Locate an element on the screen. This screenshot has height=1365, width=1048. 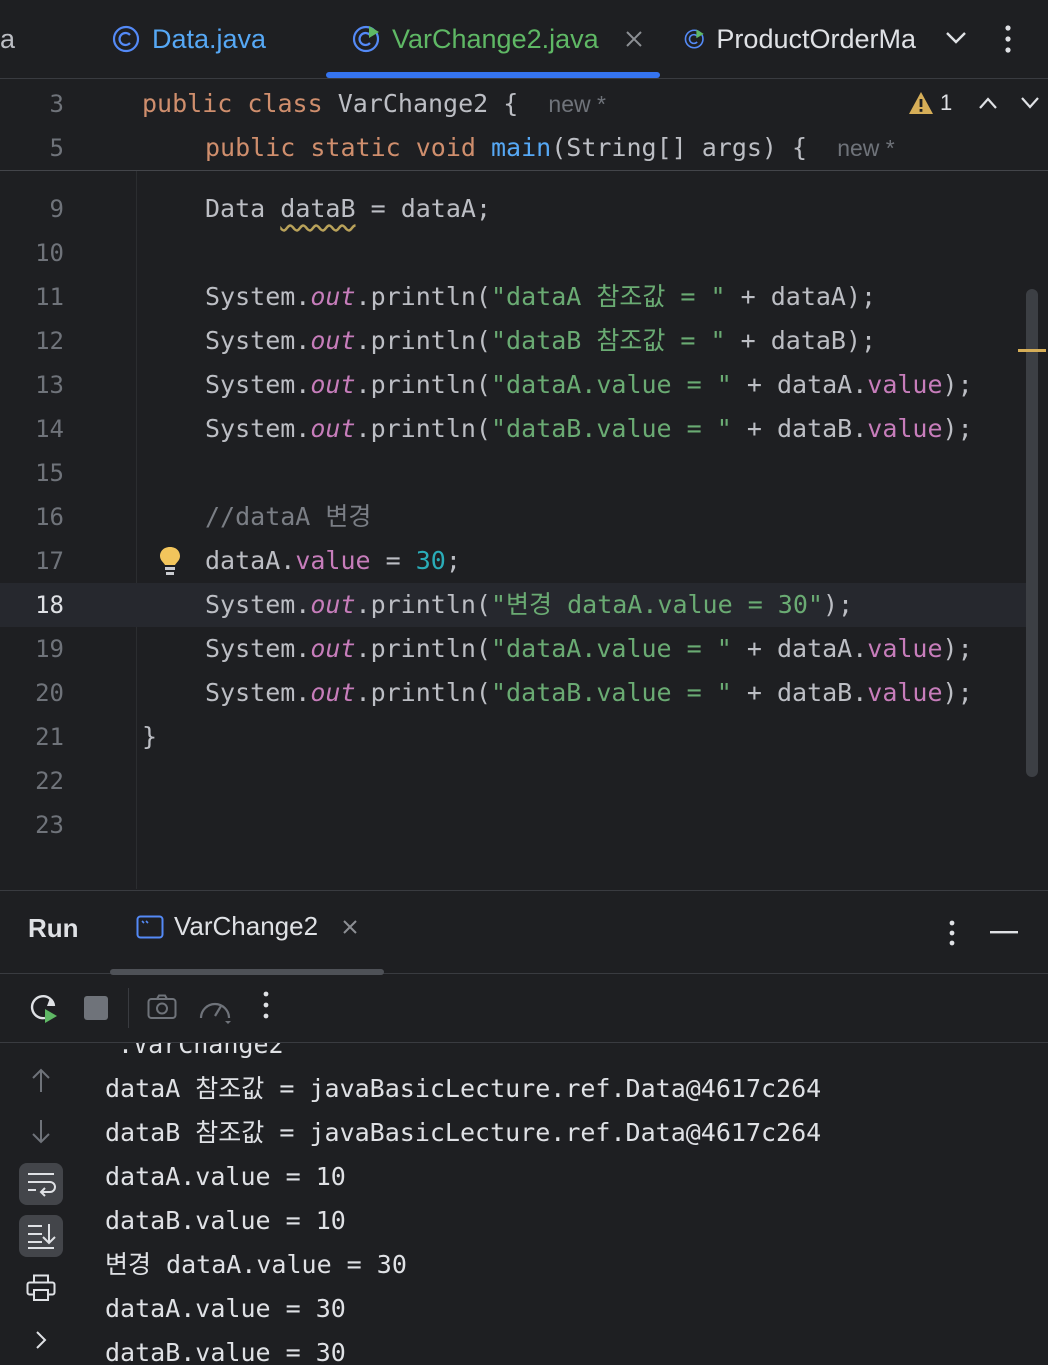
code-line-16: 16 //dataA 변경 is located at coordinates (513, 517).